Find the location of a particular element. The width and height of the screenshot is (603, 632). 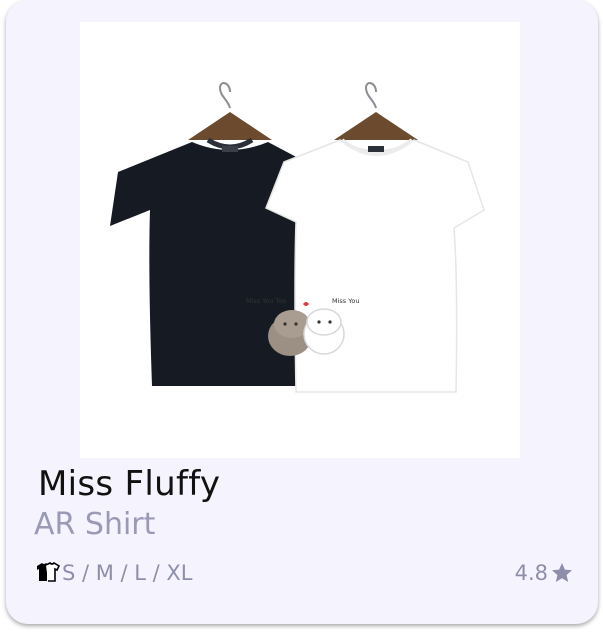

product-title: Miss Fluffy is located at coordinates (129, 484).